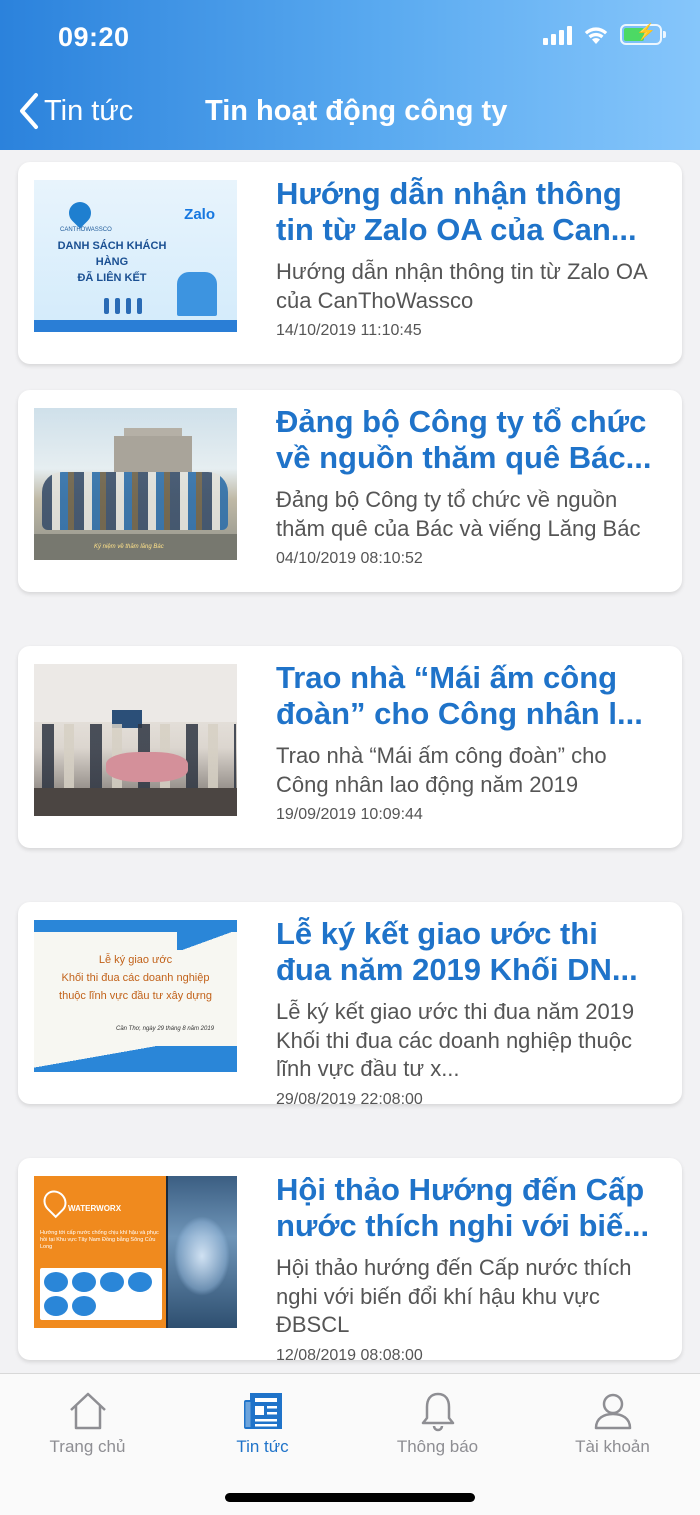  Describe the element at coordinates (557, 35) in the screenshot. I see `signal-icon` at that location.